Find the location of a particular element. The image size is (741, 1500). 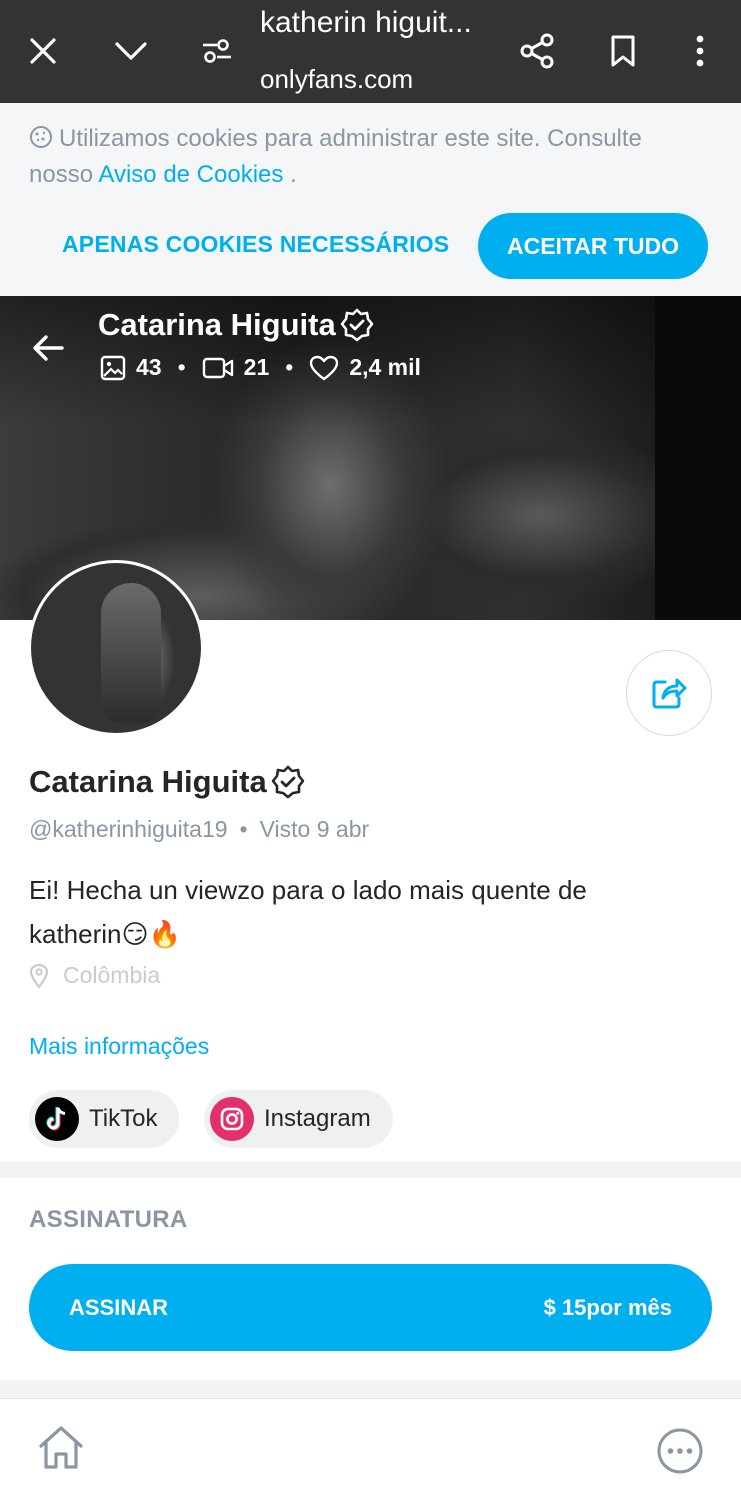

cover-name-text: Catarina Higuita is located at coordinates (217, 324).